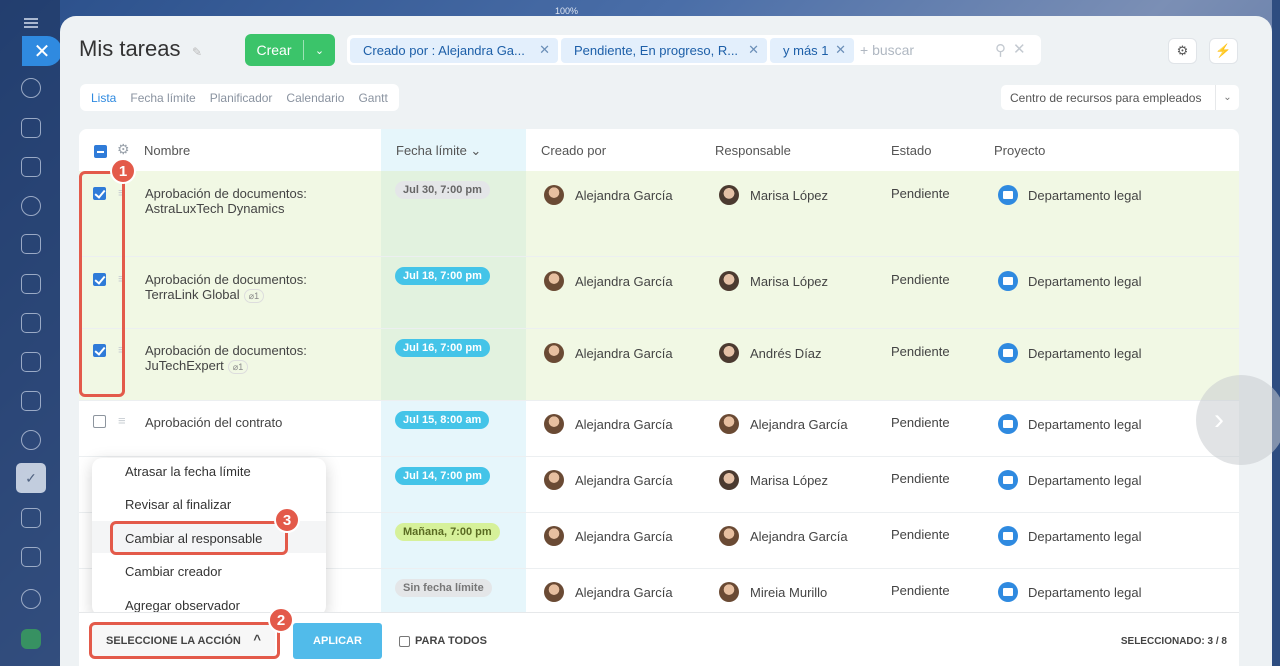  Describe the element at coordinates (182, 605) in the screenshot. I see `menu-item-add-observer: Agregar observador` at that location.